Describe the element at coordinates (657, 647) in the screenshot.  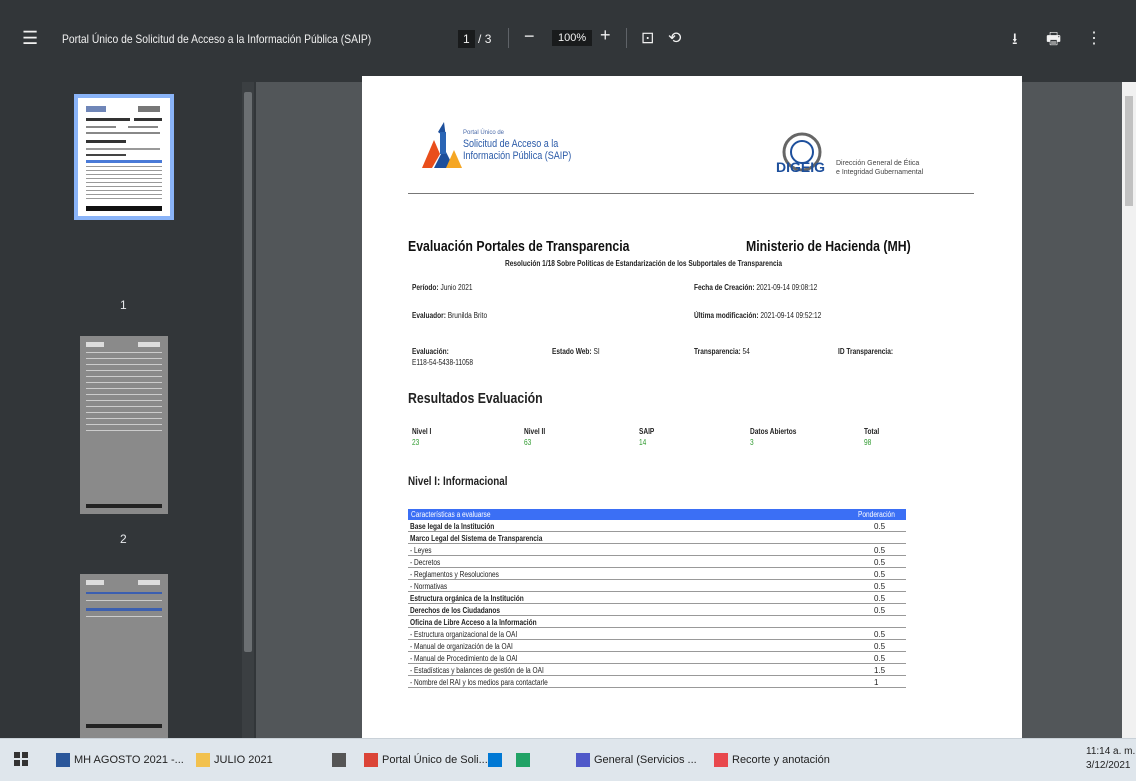
I see `table-row: - Manual de organización de la OAI 0.5` at that location.